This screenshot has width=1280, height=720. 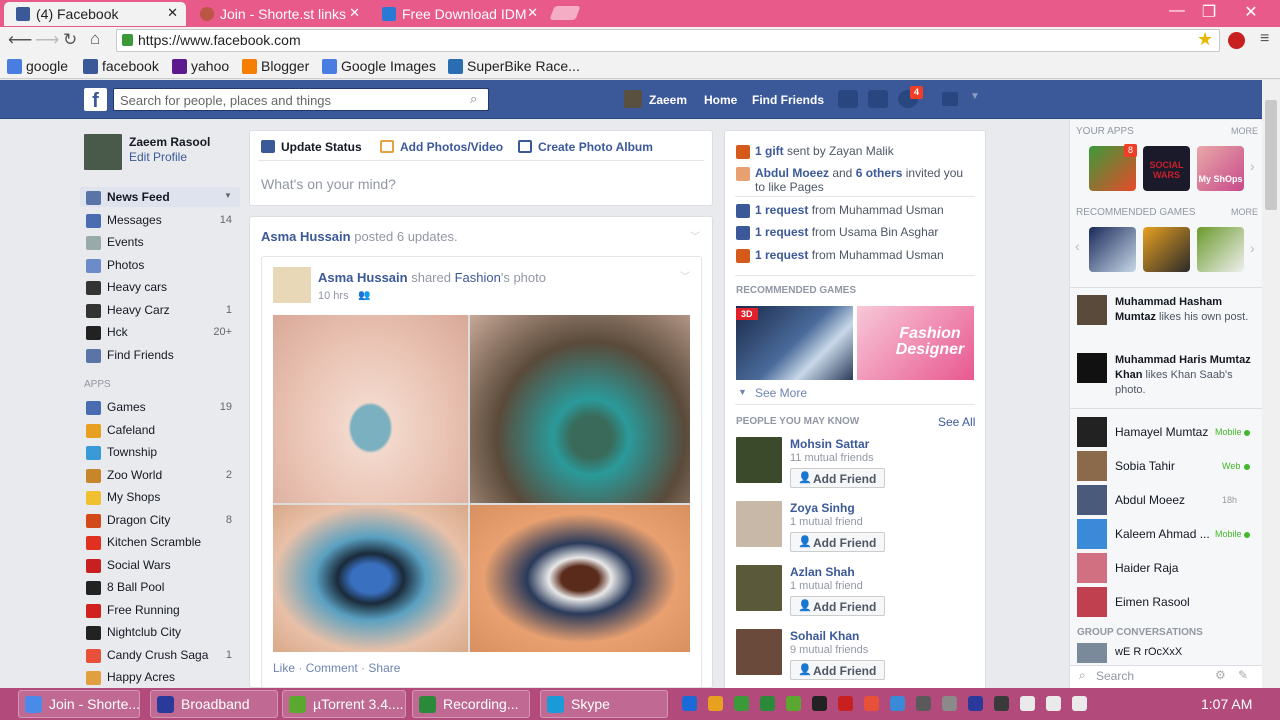 What do you see at coordinates (878, 99) in the screenshot?
I see `messages-icon` at bounding box center [878, 99].